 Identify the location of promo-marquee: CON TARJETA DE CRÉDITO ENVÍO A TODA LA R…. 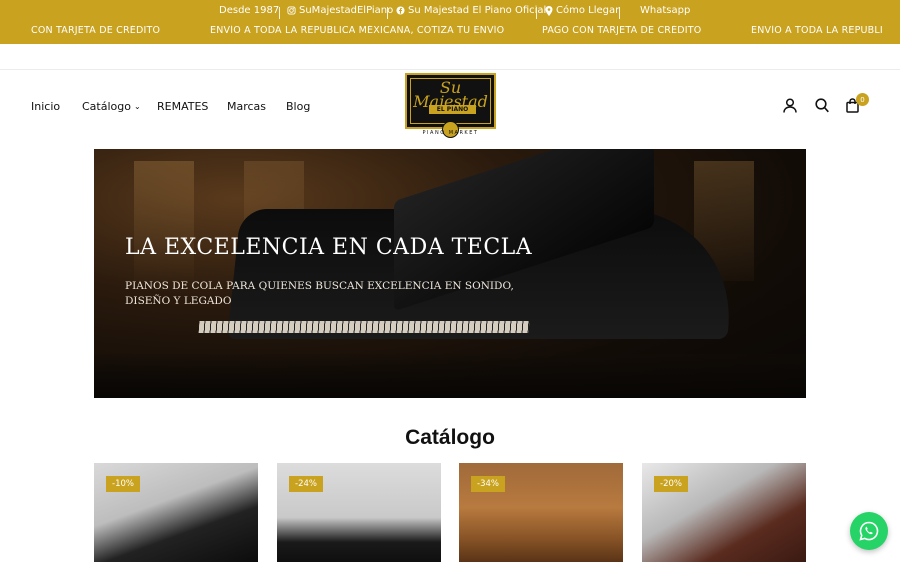
(450, 32).